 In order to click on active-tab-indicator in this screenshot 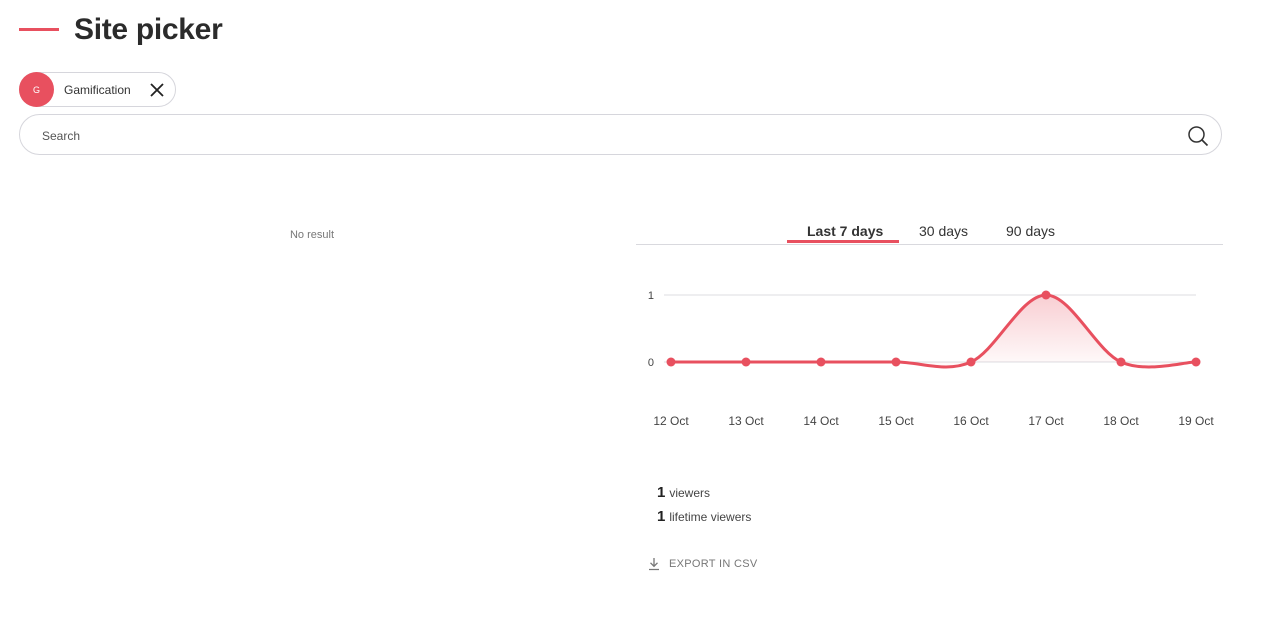, I will do `click(843, 241)`.